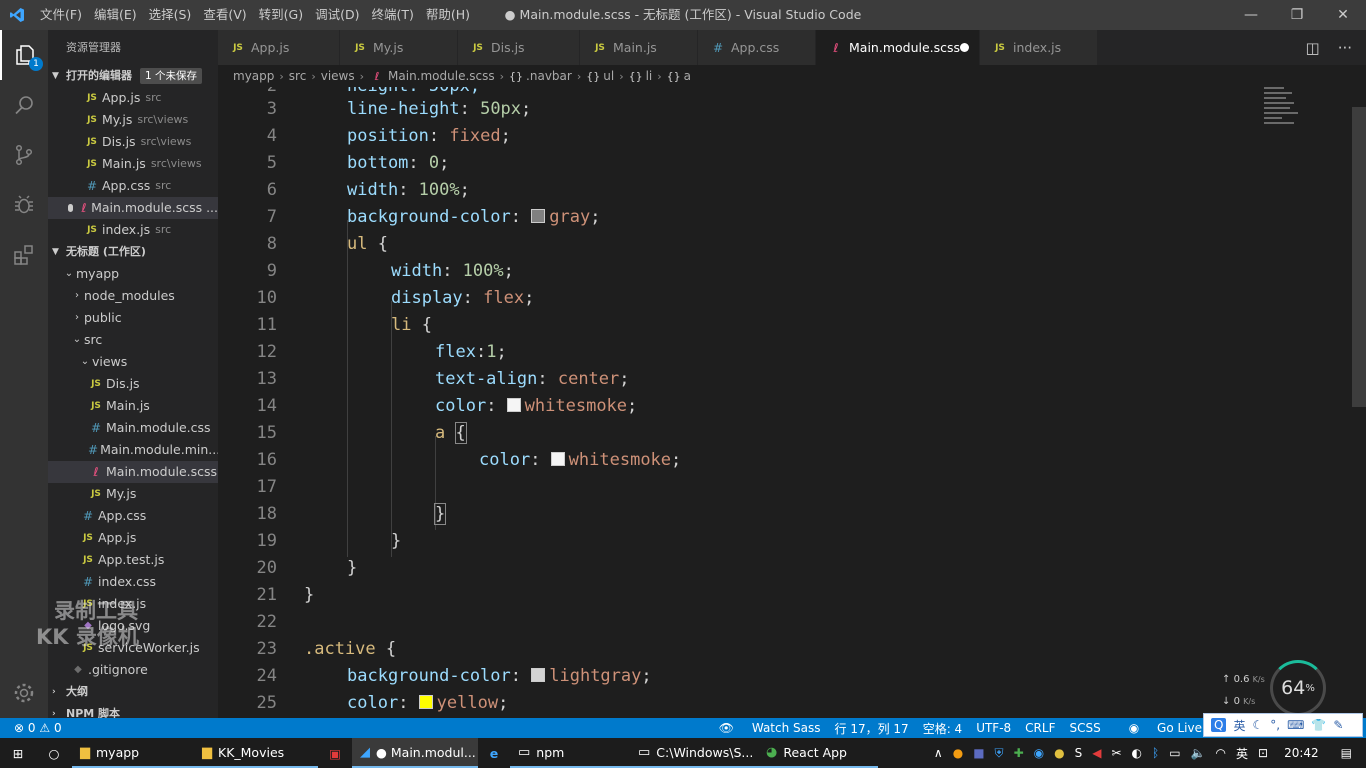 This screenshot has width=1366, height=768. What do you see at coordinates (1251, 15) in the screenshot?
I see `minimize-button: —` at bounding box center [1251, 15].